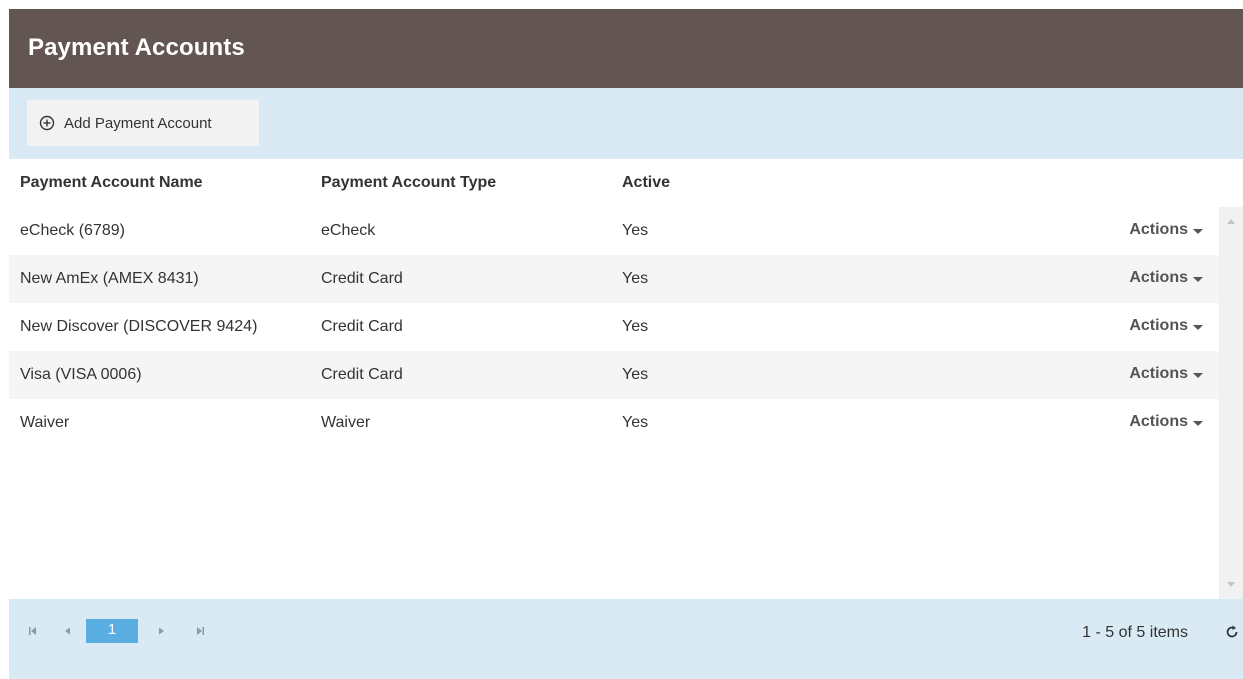 The width and height of the screenshot is (1243, 679). I want to click on cell-account-name: New Discover (DISCOVER 9424), so click(139, 326).